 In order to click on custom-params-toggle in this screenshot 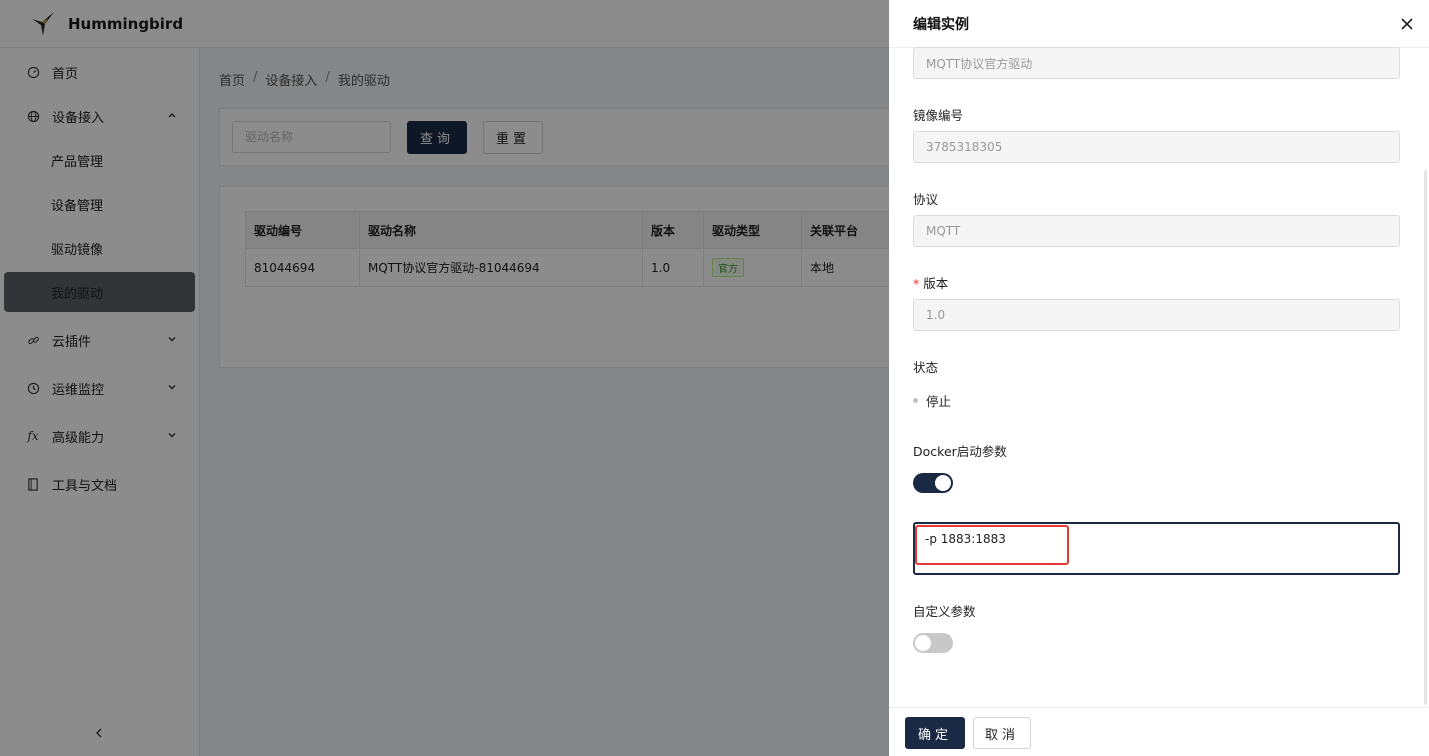, I will do `click(933, 643)`.